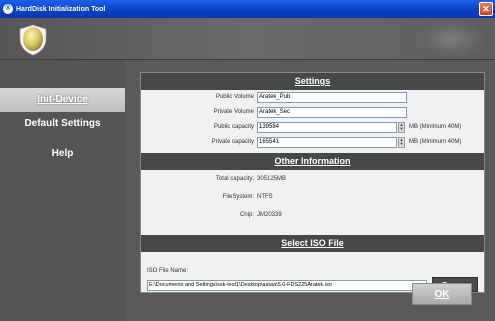 This screenshot has height=321, width=495. I want to click on filesystem-row: FileSystem: NTFS, so click(312, 198).